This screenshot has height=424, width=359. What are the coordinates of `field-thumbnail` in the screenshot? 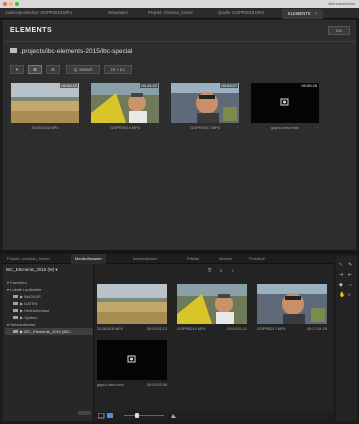 It's located at (132, 304).